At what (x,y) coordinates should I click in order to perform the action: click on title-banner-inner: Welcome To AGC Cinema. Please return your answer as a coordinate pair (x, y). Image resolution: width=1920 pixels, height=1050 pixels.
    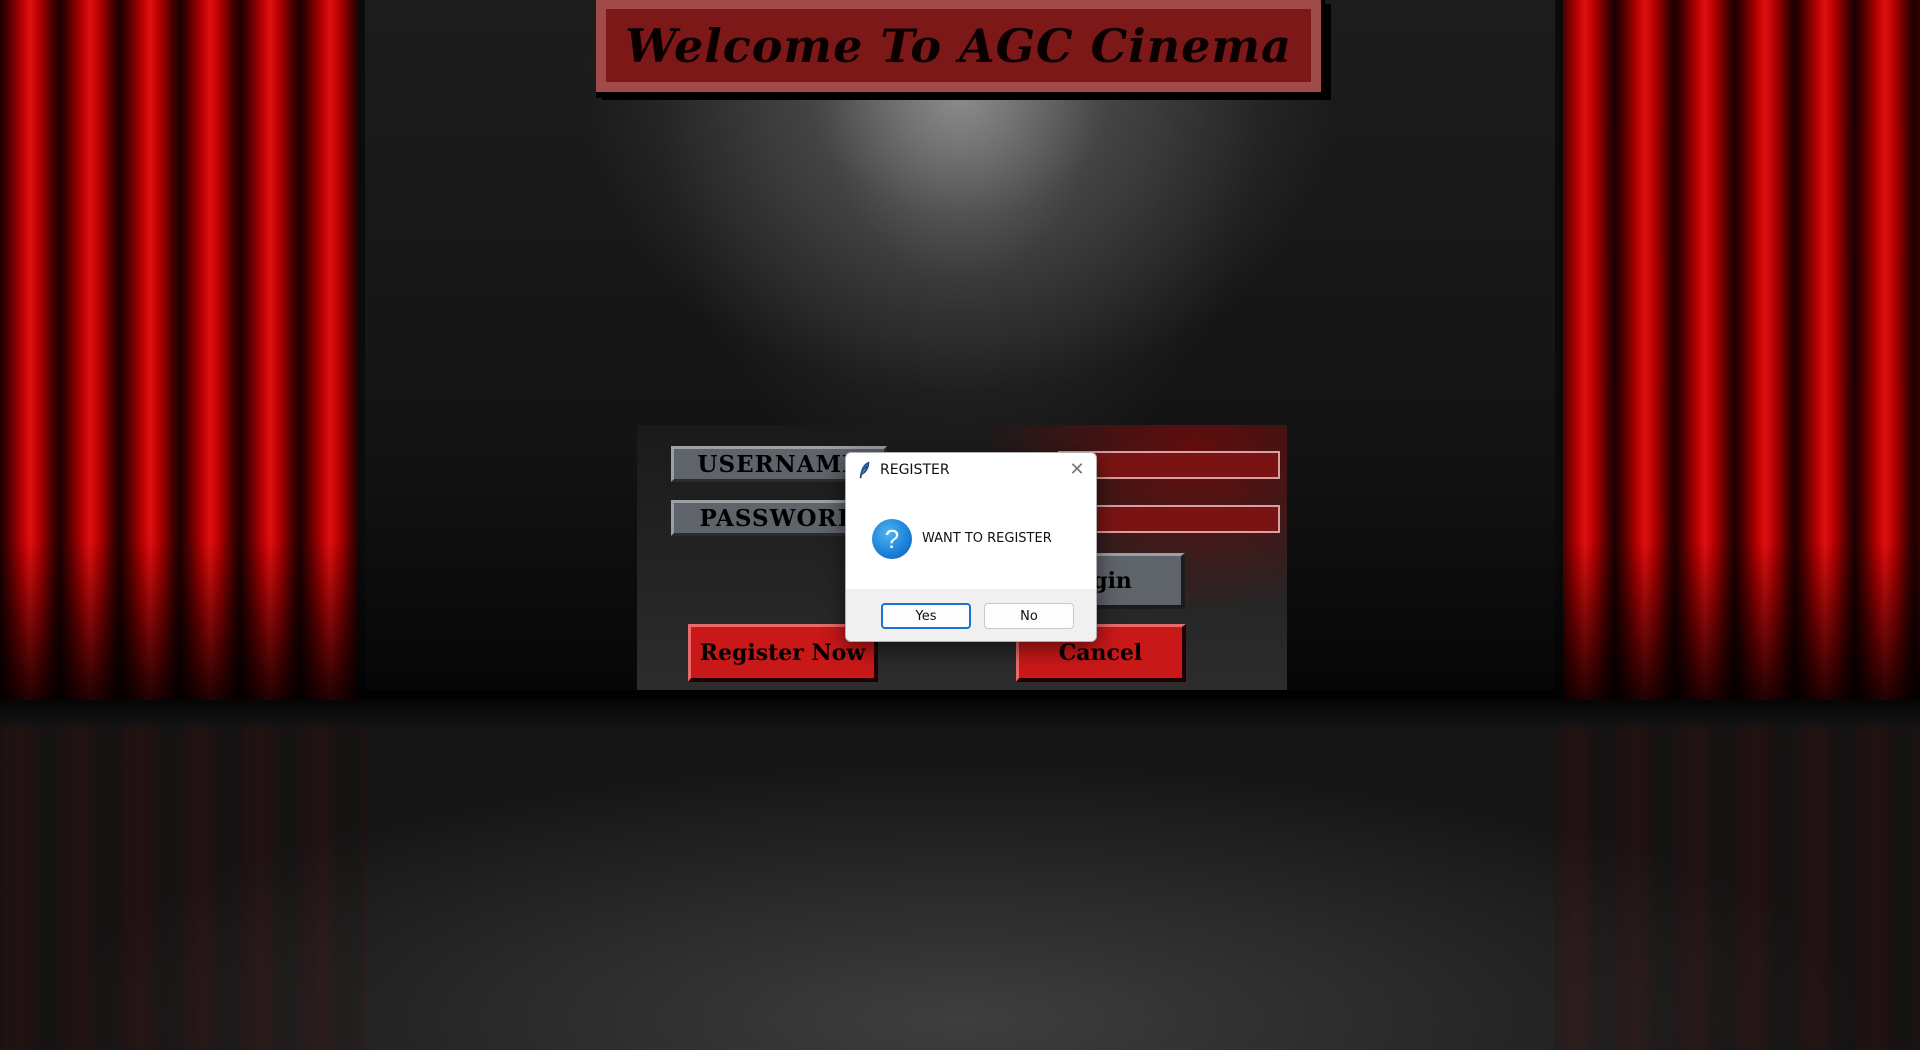
    Looking at the image, I should click on (958, 45).